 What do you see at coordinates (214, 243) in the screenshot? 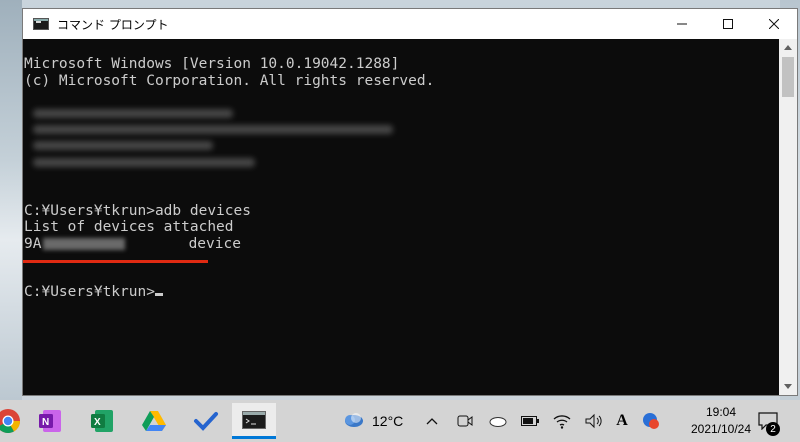
I see `device-status: device` at bounding box center [214, 243].